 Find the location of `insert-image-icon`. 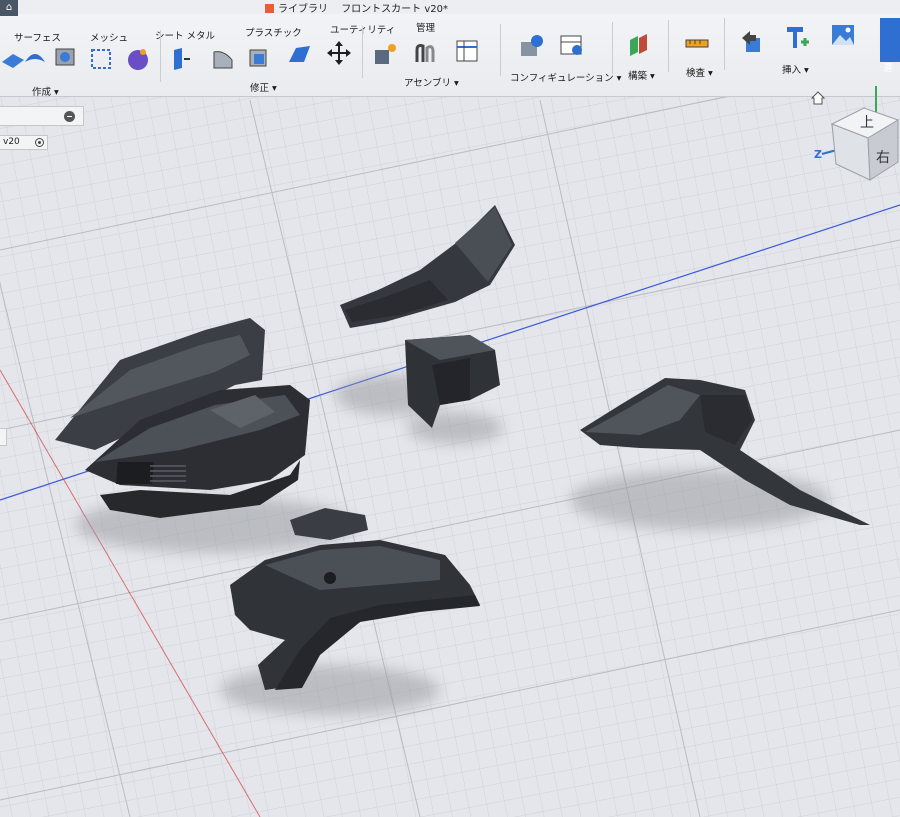

insert-image-icon is located at coordinates (843, 35).